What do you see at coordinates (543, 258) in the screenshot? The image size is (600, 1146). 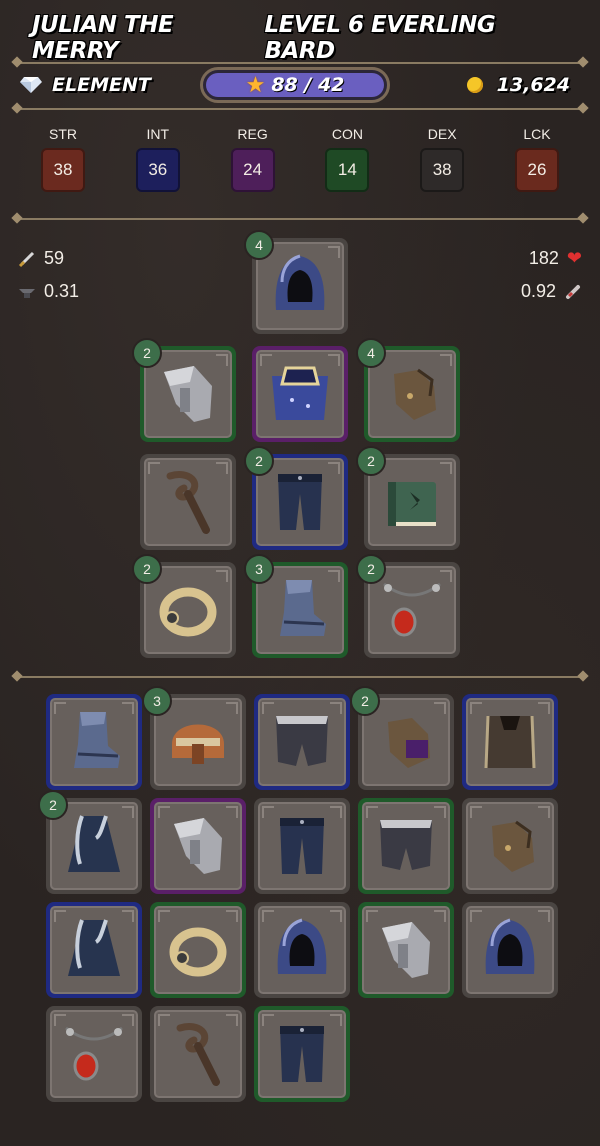 I see `health-value: 182` at bounding box center [543, 258].